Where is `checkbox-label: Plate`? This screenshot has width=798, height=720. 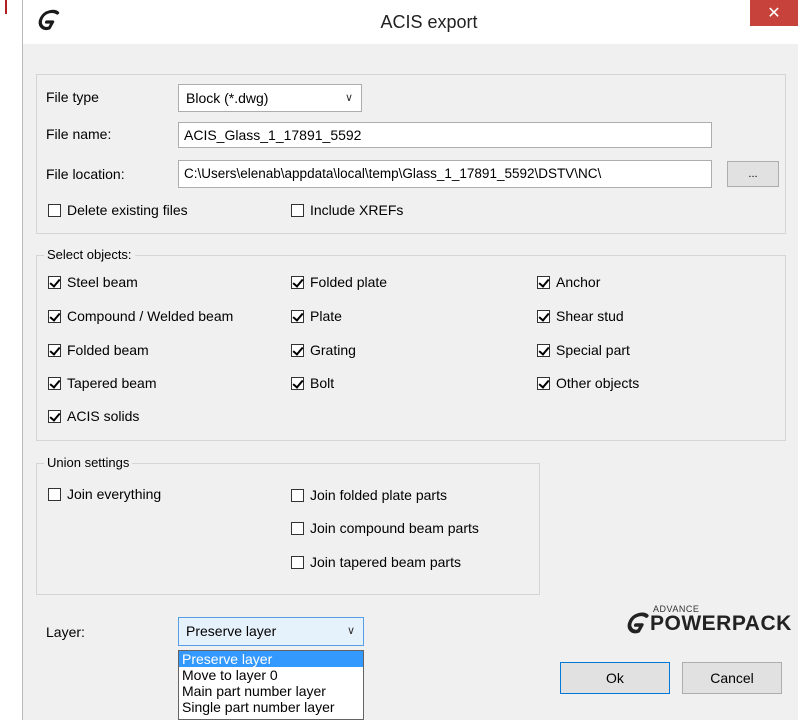 checkbox-label: Plate is located at coordinates (326, 316).